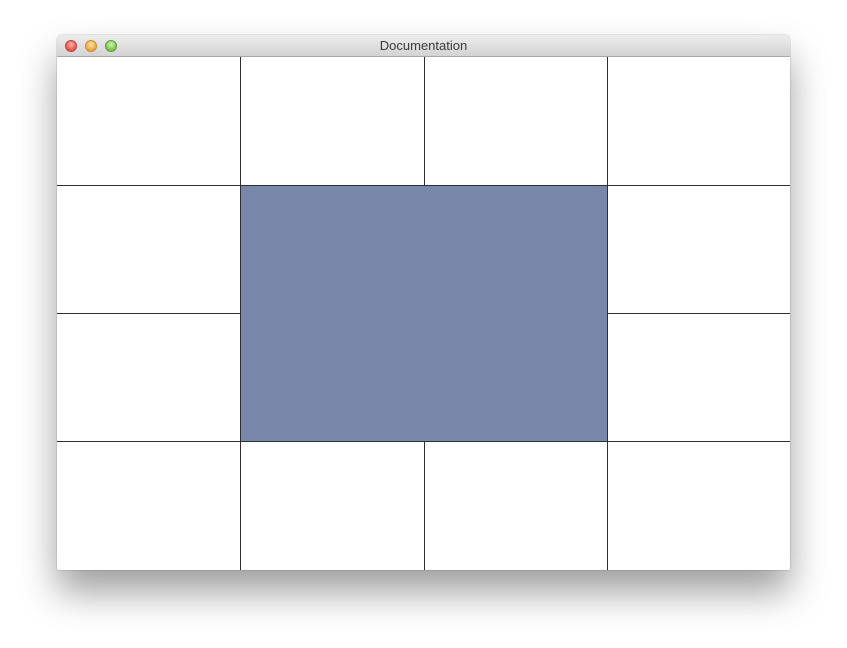  I want to click on grid-cell-r3-c1, so click(148, 377).